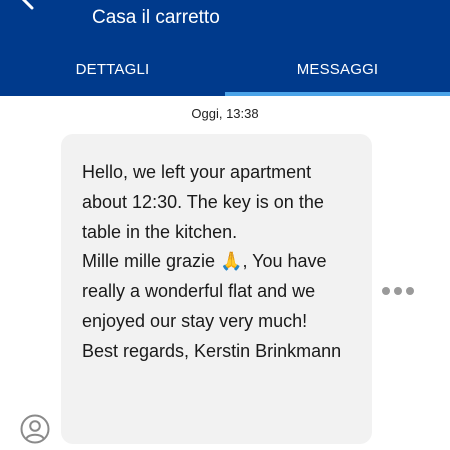 The image size is (450, 450). I want to click on tab-messaggi: MESSAGGI, so click(337, 72).